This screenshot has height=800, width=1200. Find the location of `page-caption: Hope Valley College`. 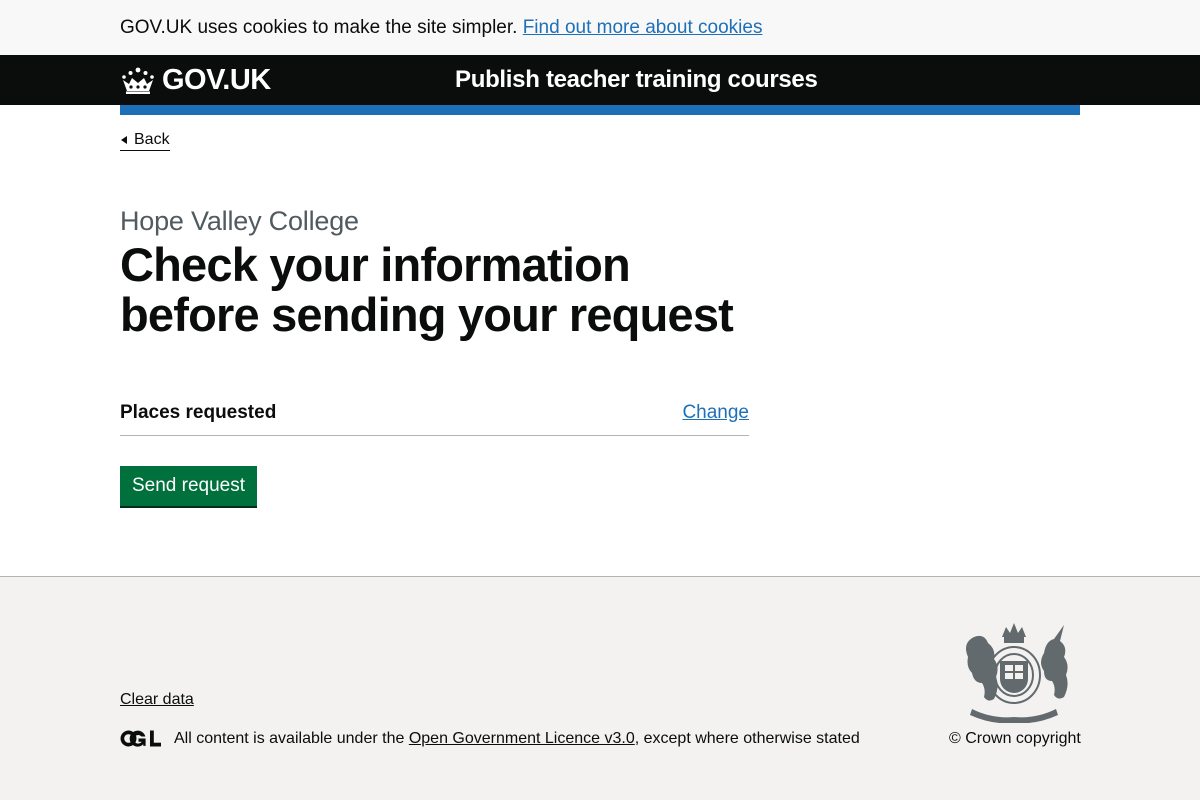

page-caption: Hope Valley College is located at coordinates (239, 221).